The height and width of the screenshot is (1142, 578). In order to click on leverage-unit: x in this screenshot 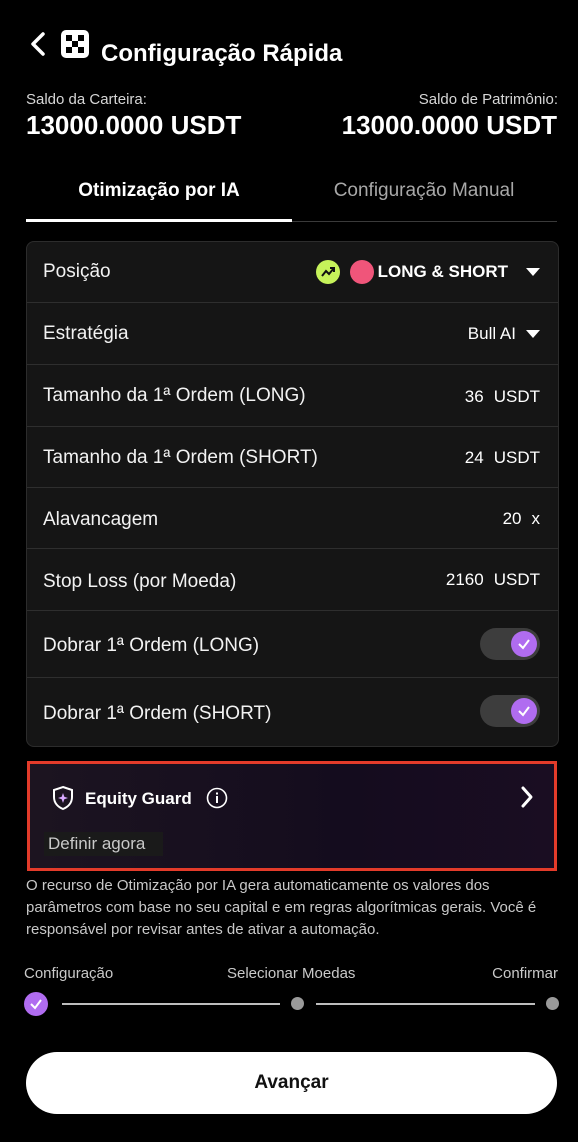, I will do `click(536, 518)`.